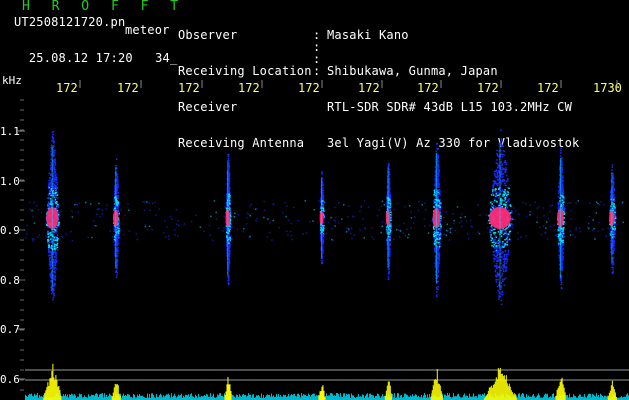 Image resolution: width=629 pixels, height=400 pixels. What do you see at coordinates (548, 88) in the screenshot?
I see `time-tick-label: 172` at bounding box center [548, 88].